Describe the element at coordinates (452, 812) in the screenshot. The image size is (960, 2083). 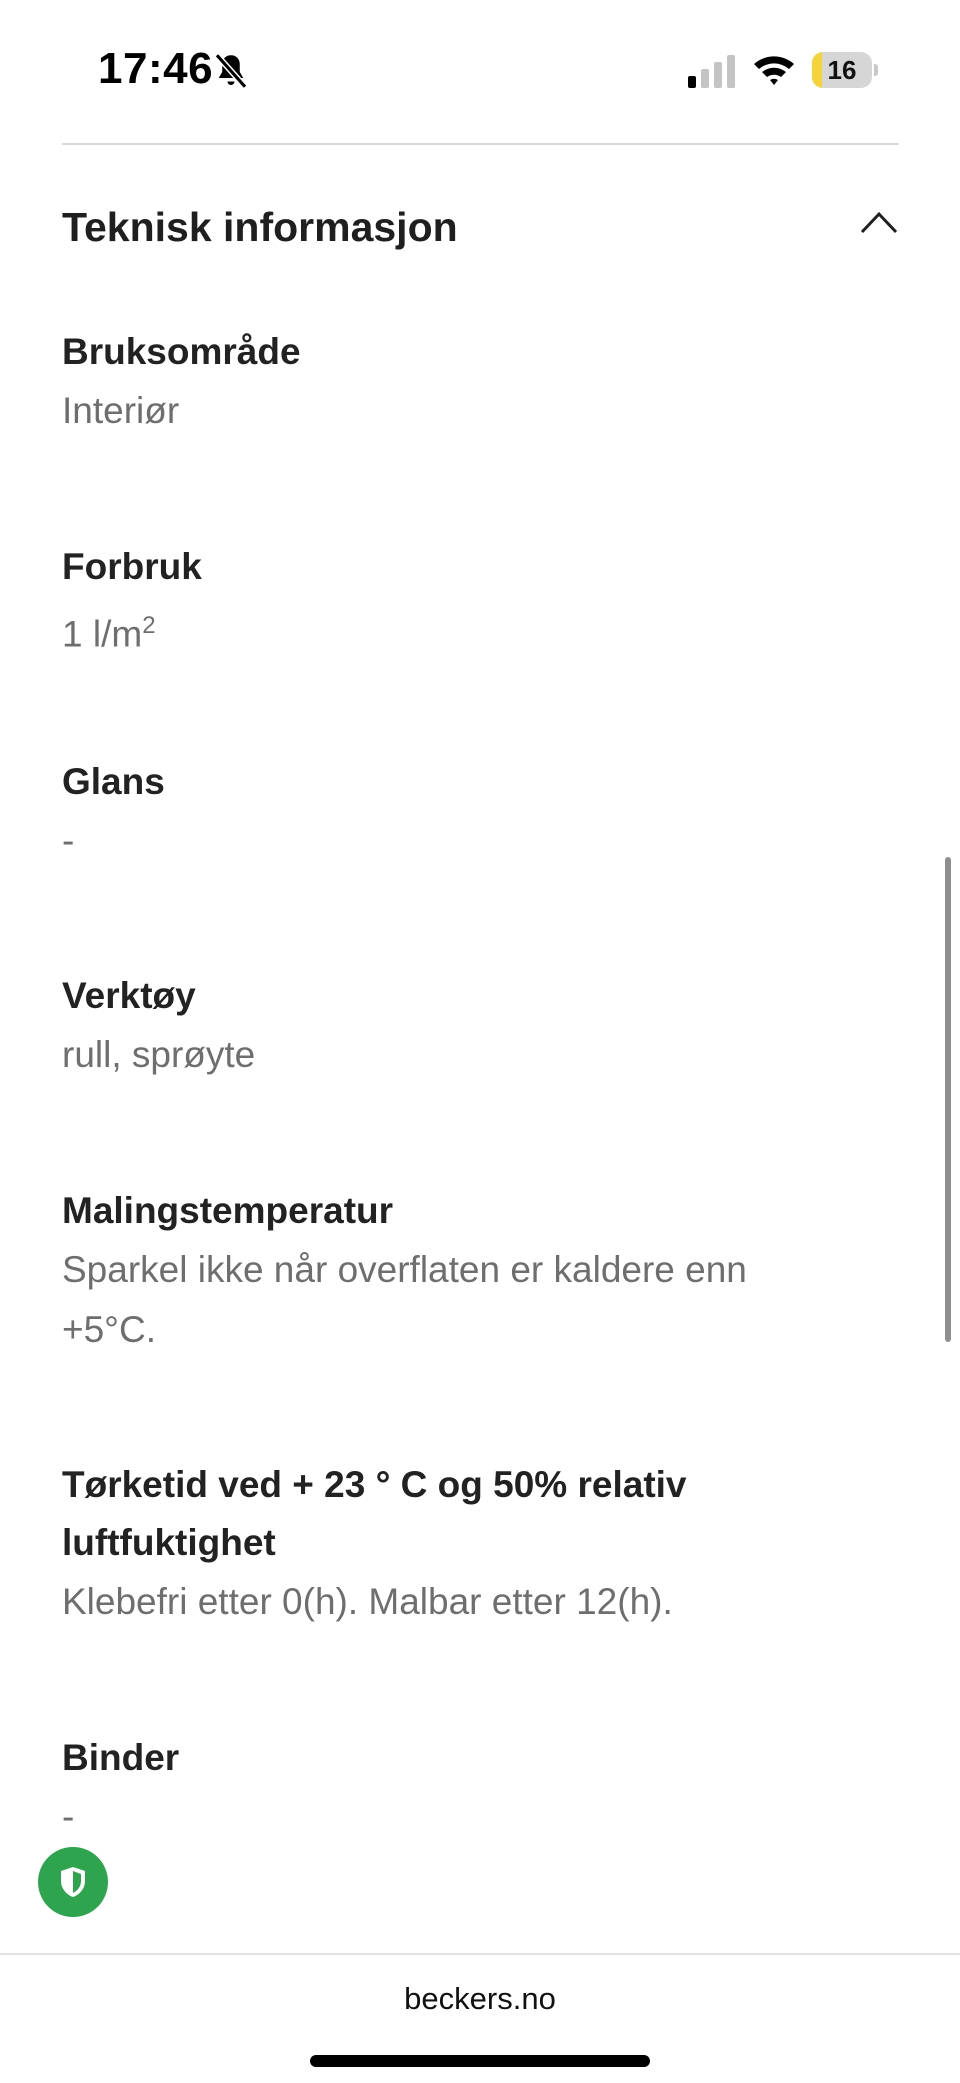
I see `spec-item-glans: Glans -` at that location.